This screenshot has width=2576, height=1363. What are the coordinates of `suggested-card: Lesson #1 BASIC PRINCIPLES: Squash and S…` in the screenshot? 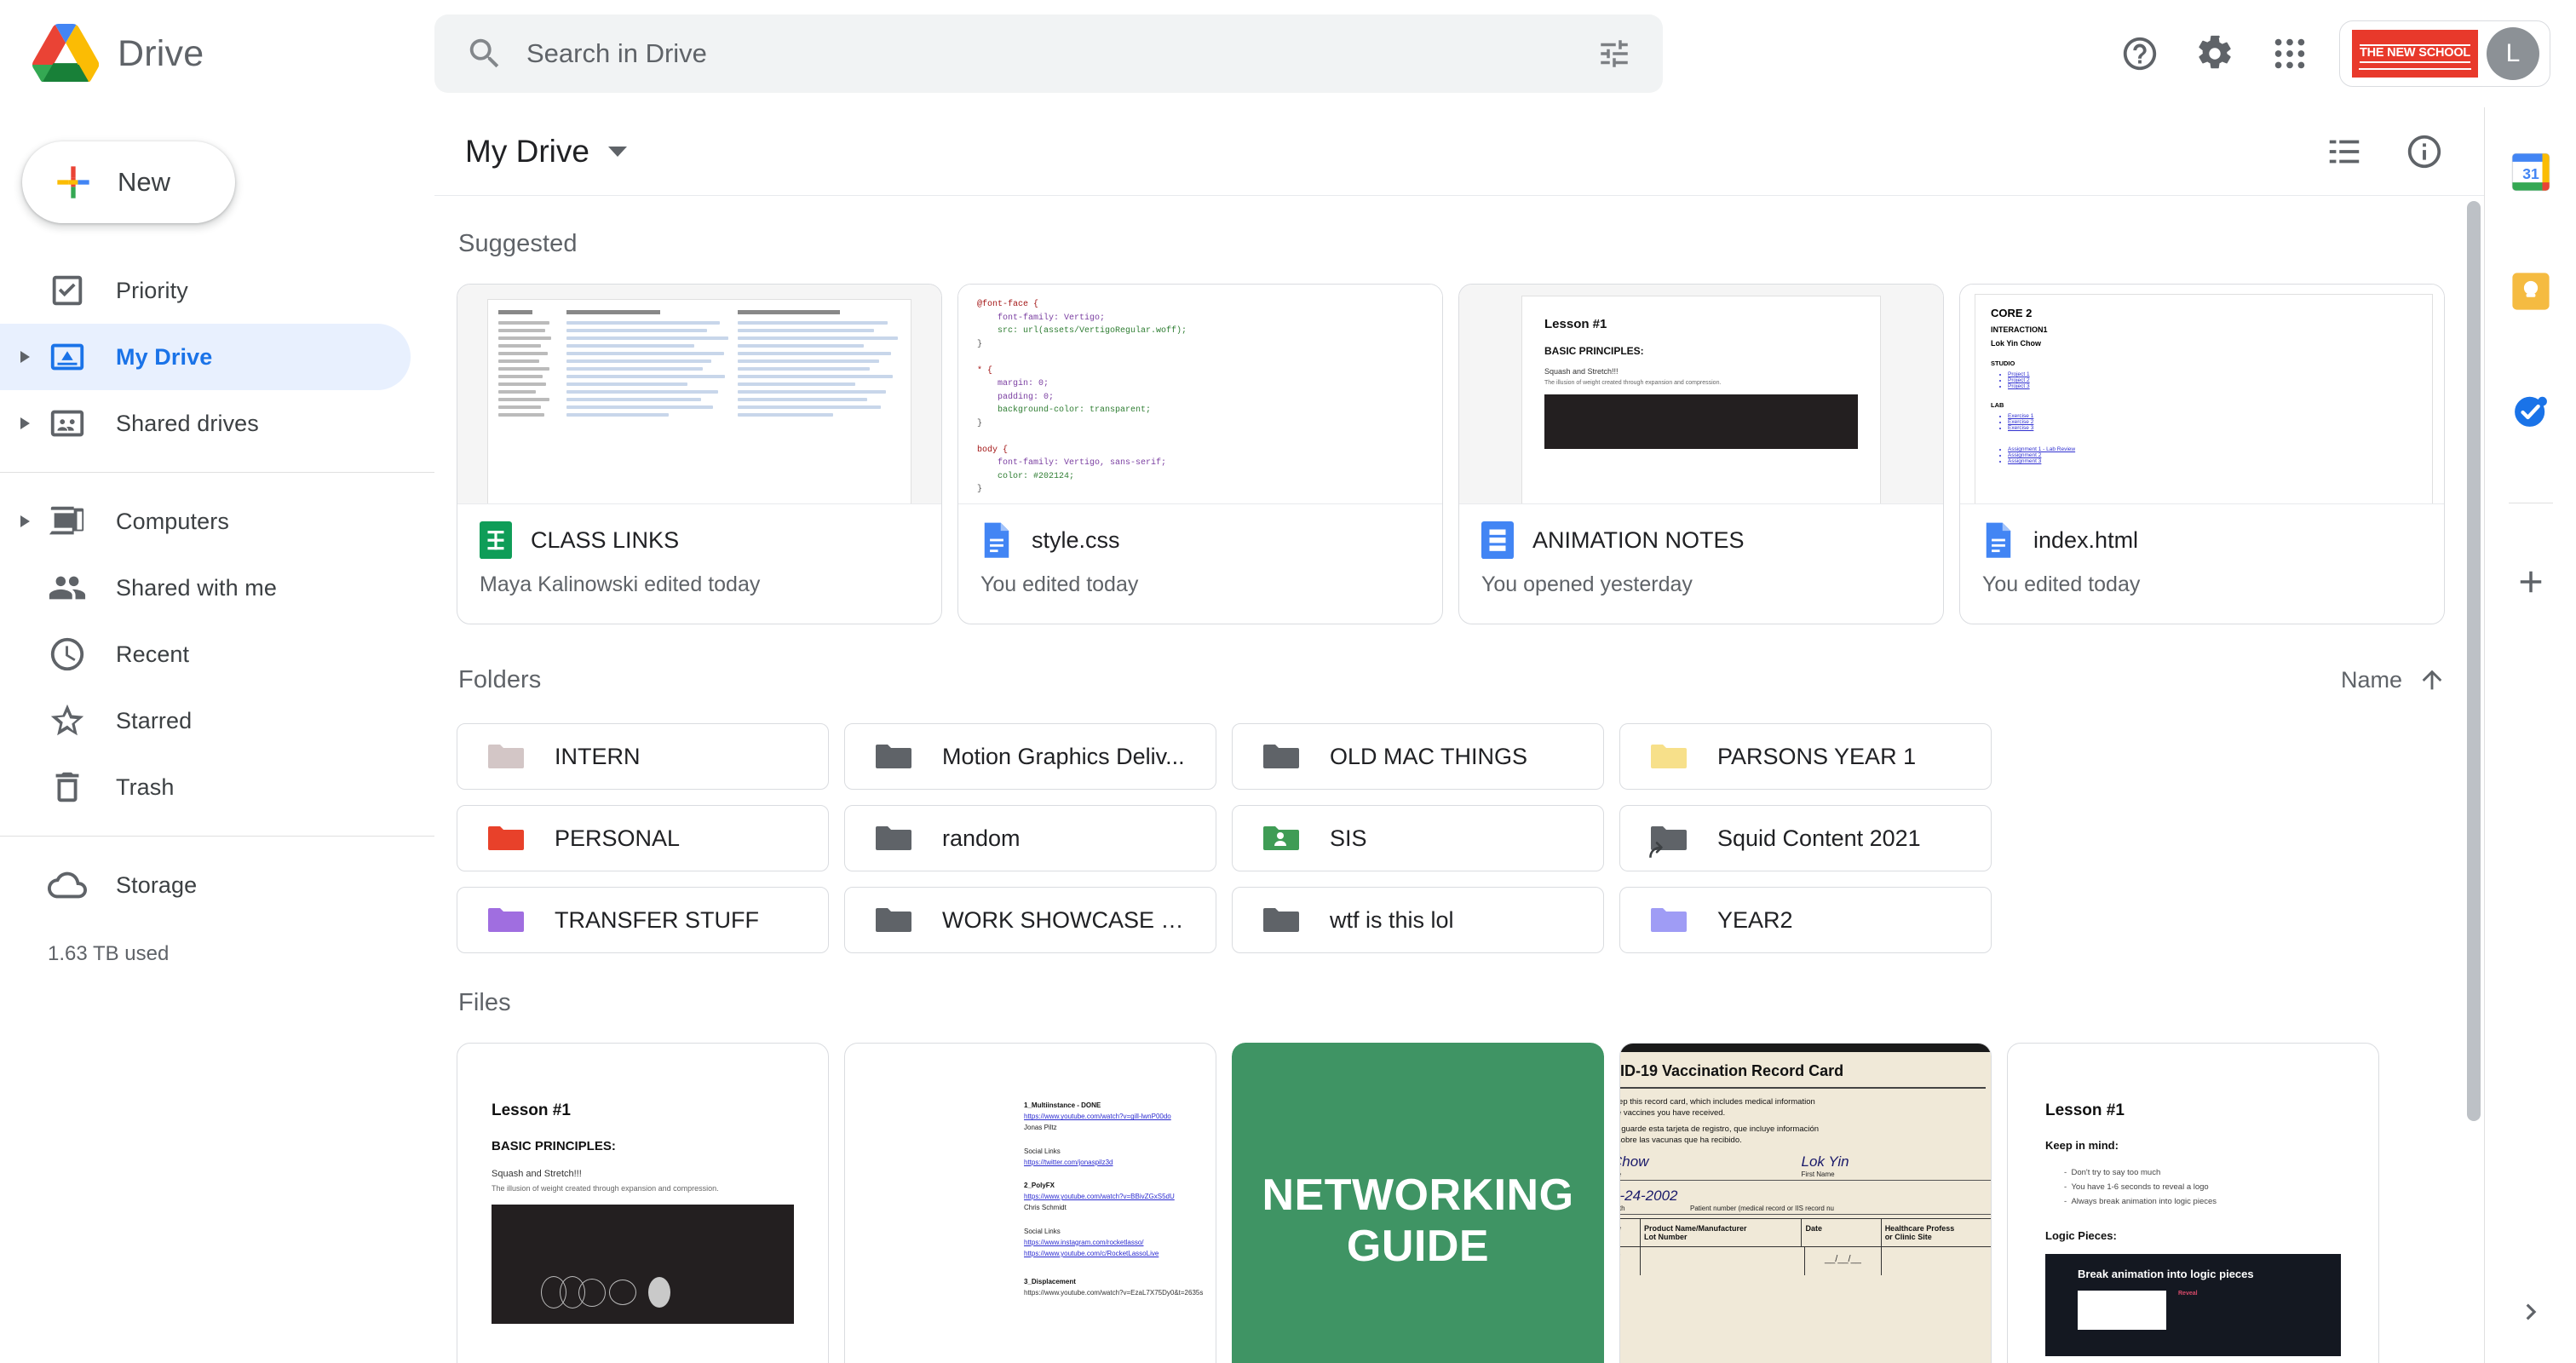 It's located at (1701, 454).